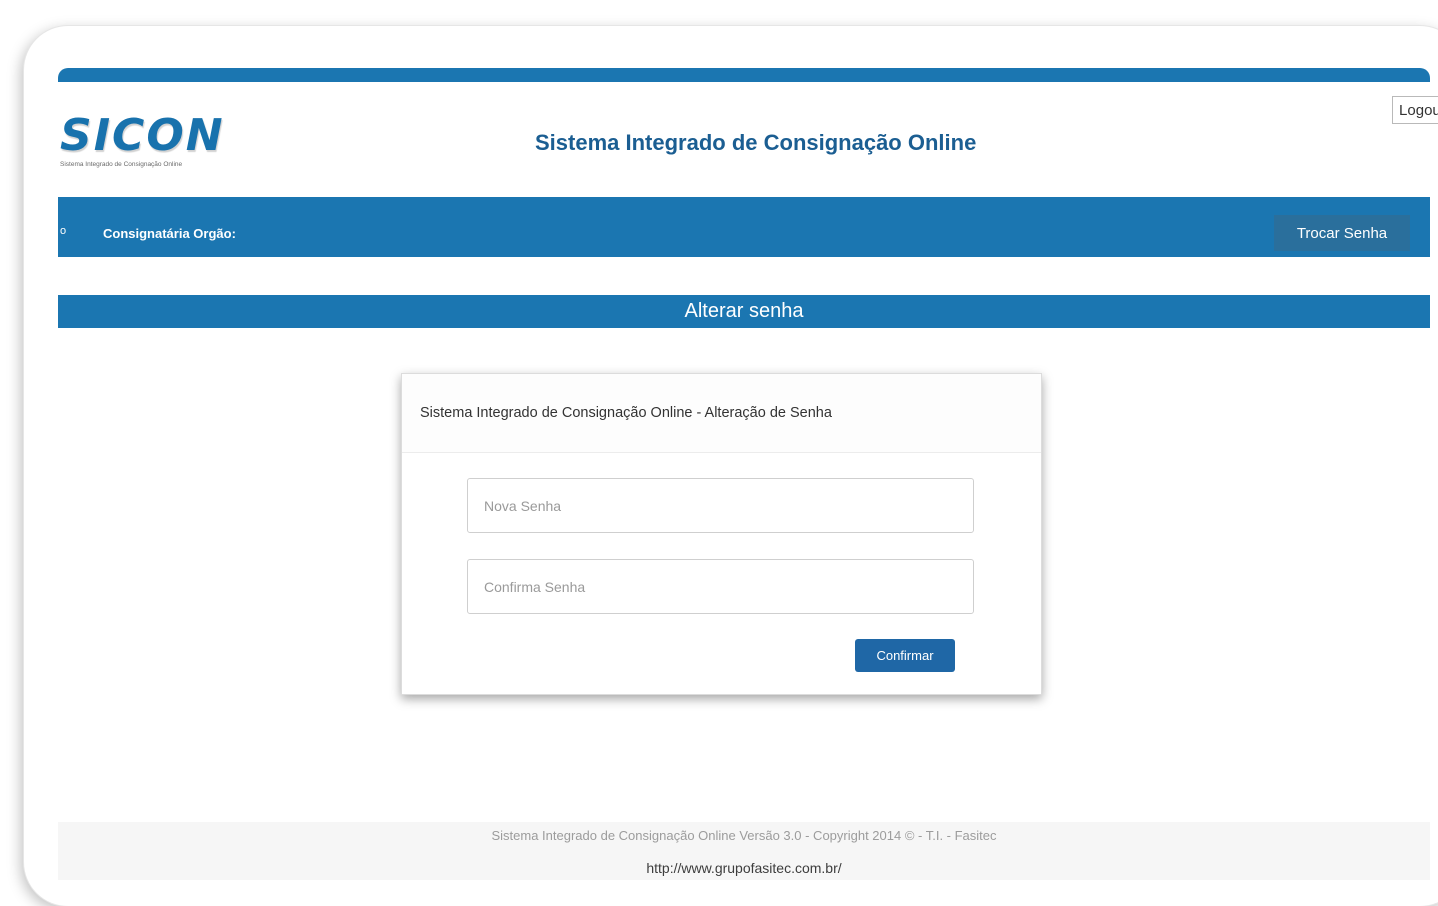 This screenshot has height=906, width=1438. What do you see at coordinates (744, 311) in the screenshot?
I see `section-title: Alterar senha` at bounding box center [744, 311].